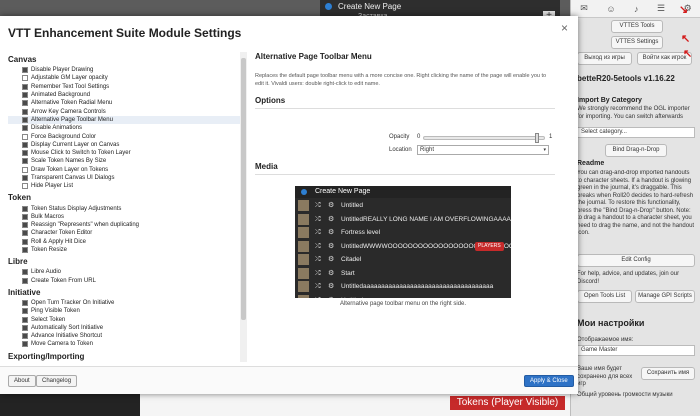 The width and height of the screenshot is (700, 416). Describe the element at coordinates (440, 6) in the screenshot. I see `create-new-page-link: Create New Page` at that location.